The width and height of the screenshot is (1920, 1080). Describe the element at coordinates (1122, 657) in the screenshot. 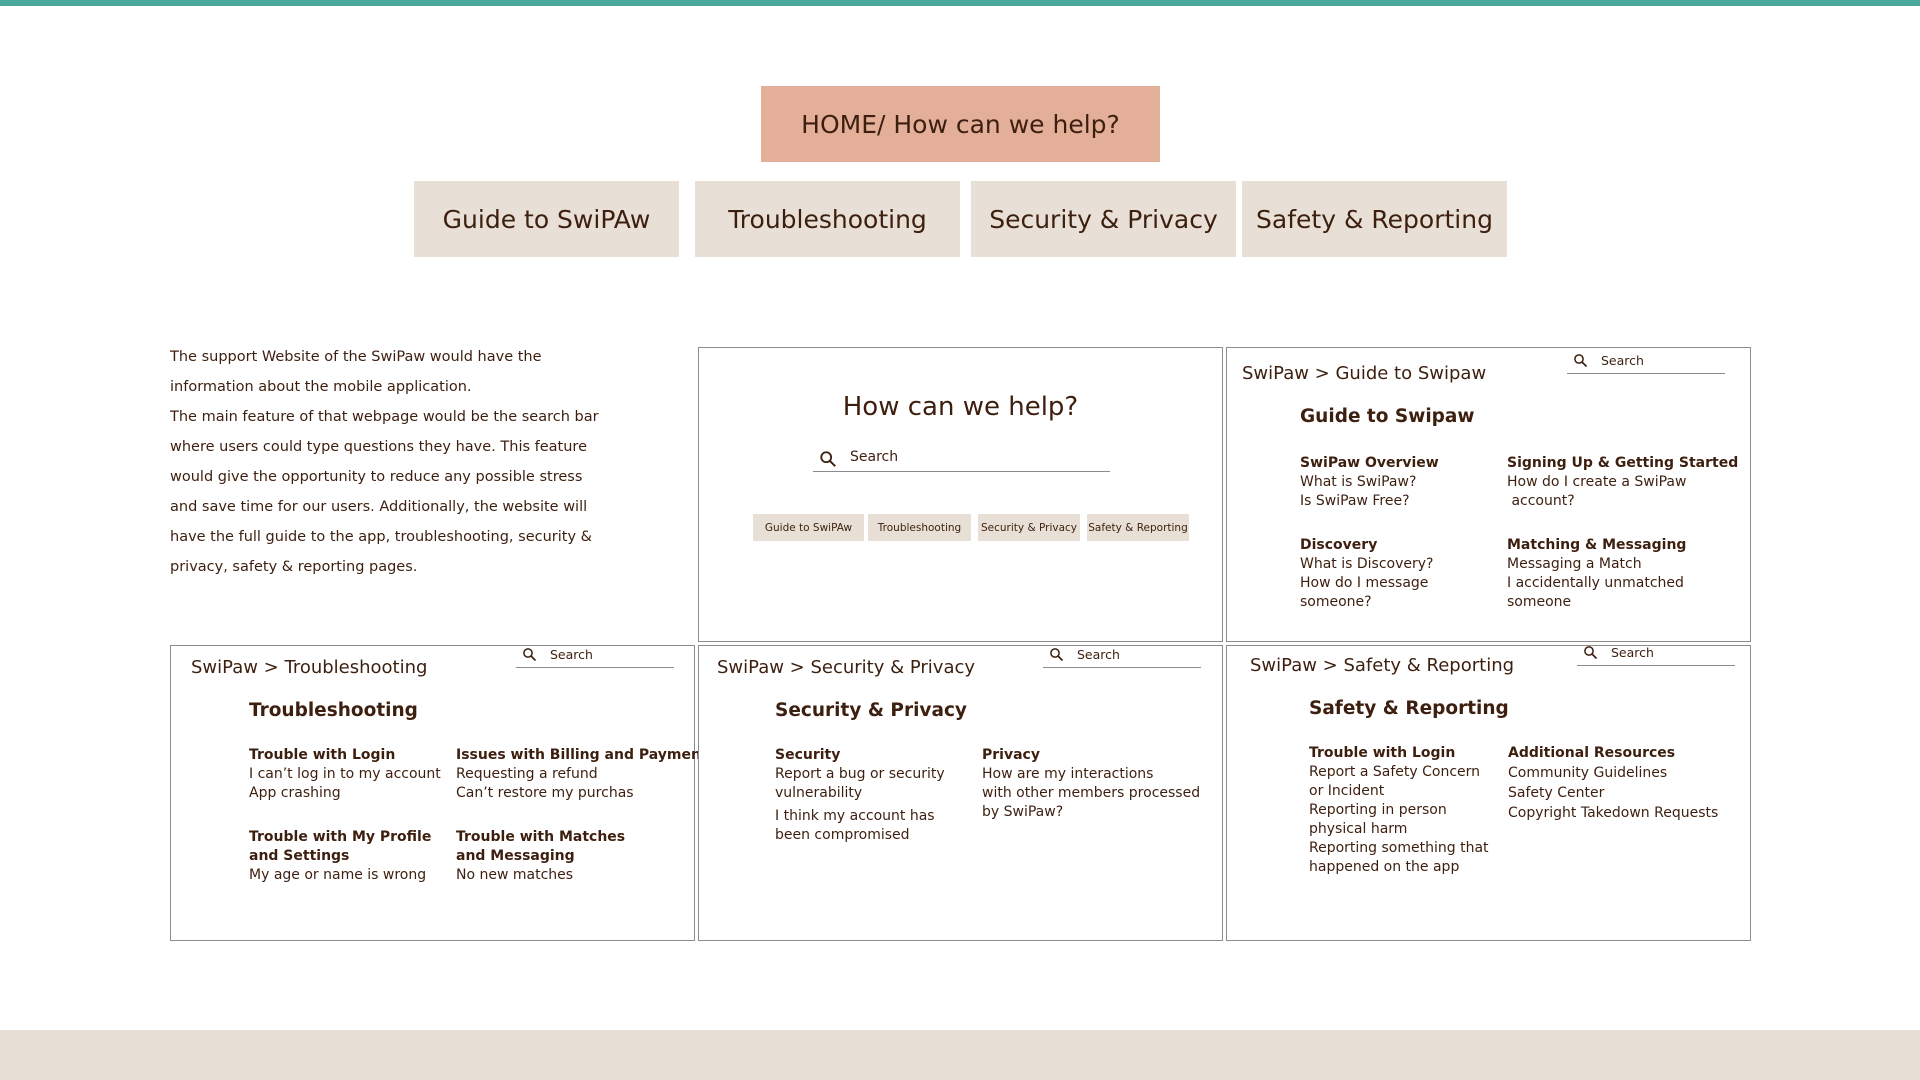

I see `security-search-input: Search` at that location.